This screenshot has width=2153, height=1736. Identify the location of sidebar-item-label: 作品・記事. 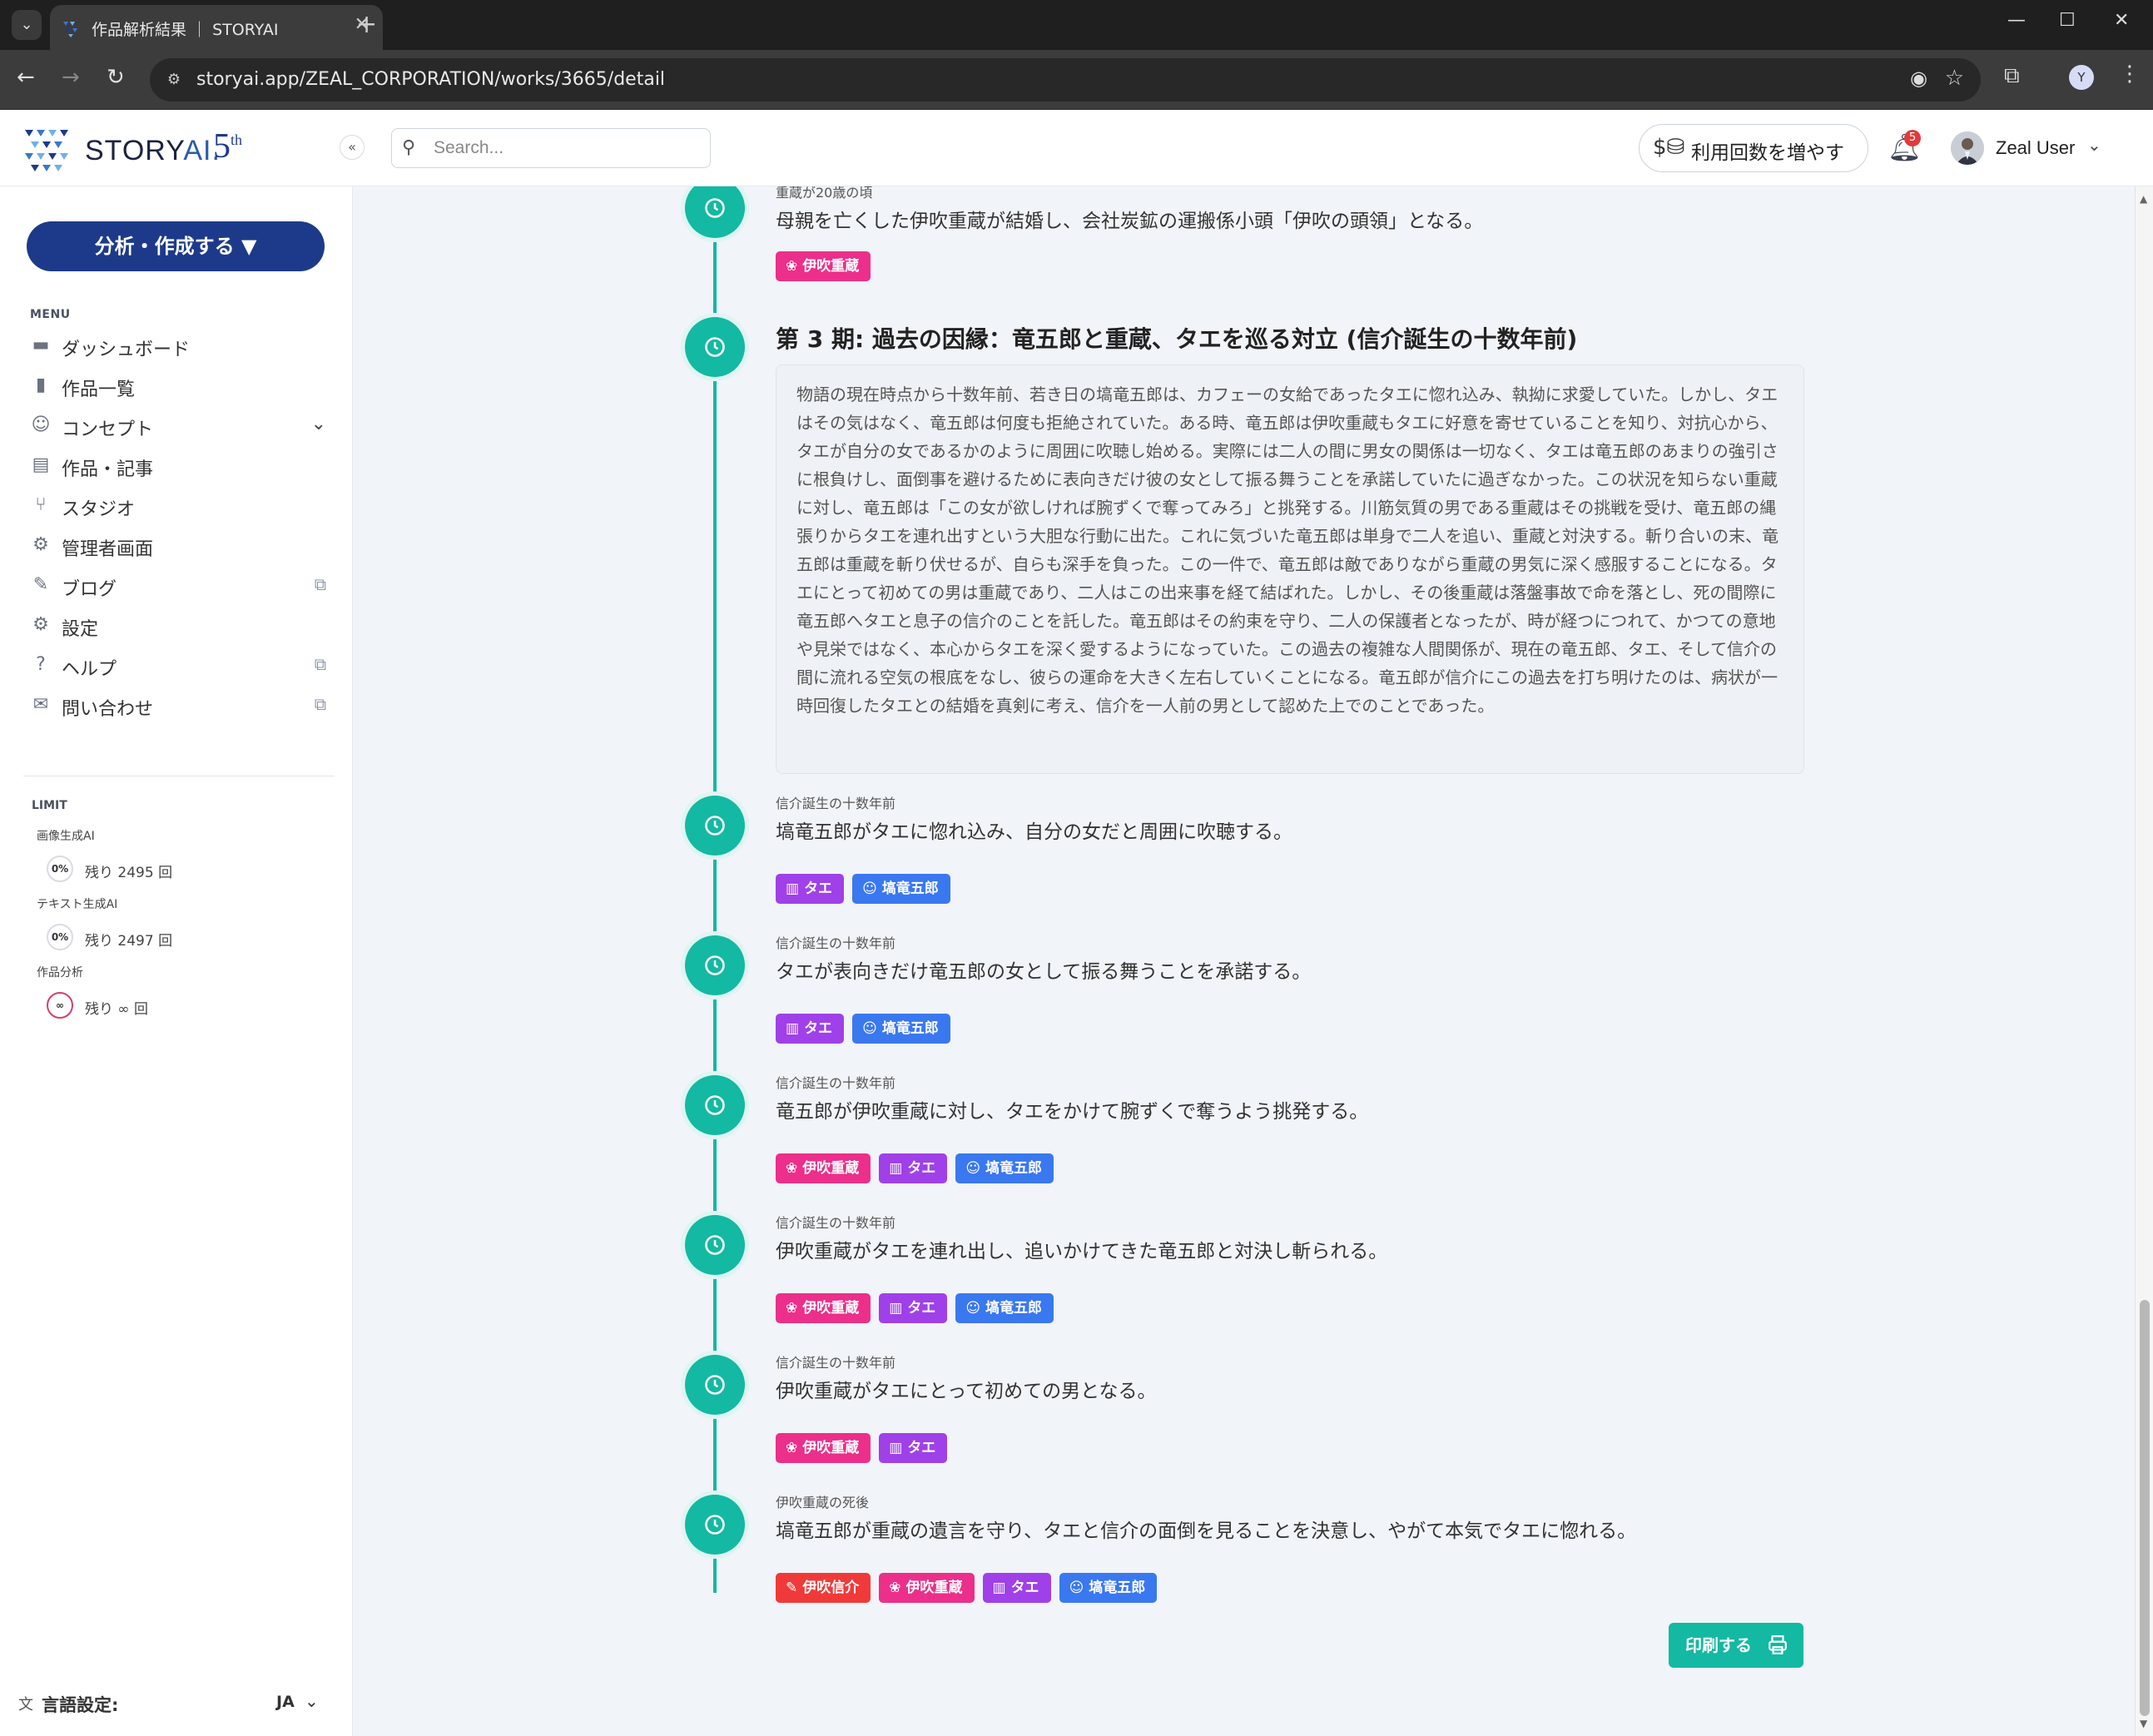
(108, 469).